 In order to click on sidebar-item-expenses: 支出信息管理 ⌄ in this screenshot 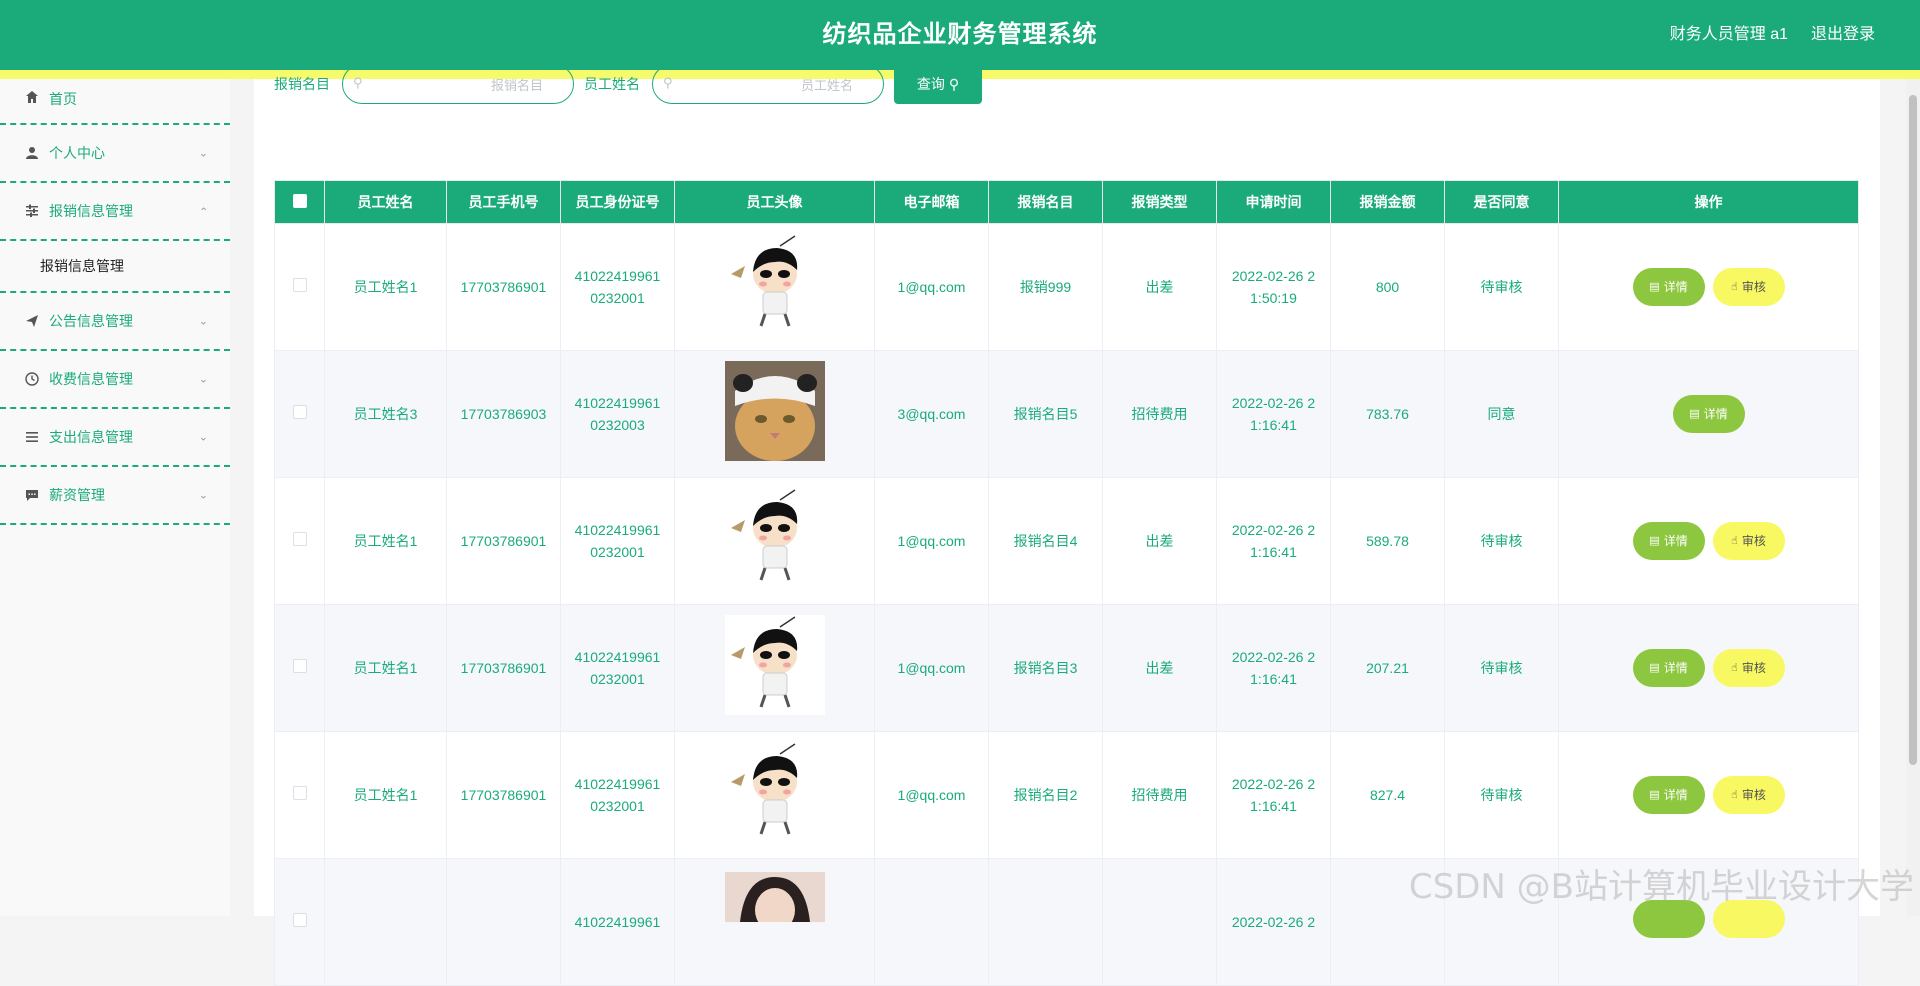, I will do `click(115, 438)`.